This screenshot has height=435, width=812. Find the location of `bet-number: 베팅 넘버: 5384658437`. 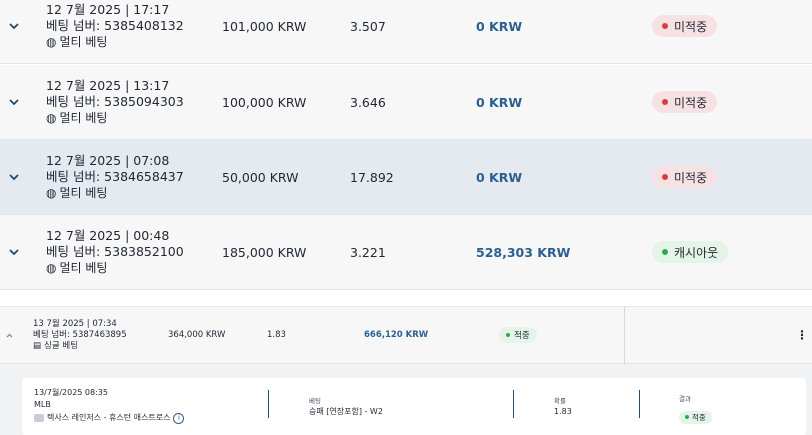

bet-number: 베팅 넘버: 5384658437 is located at coordinates (115, 176).